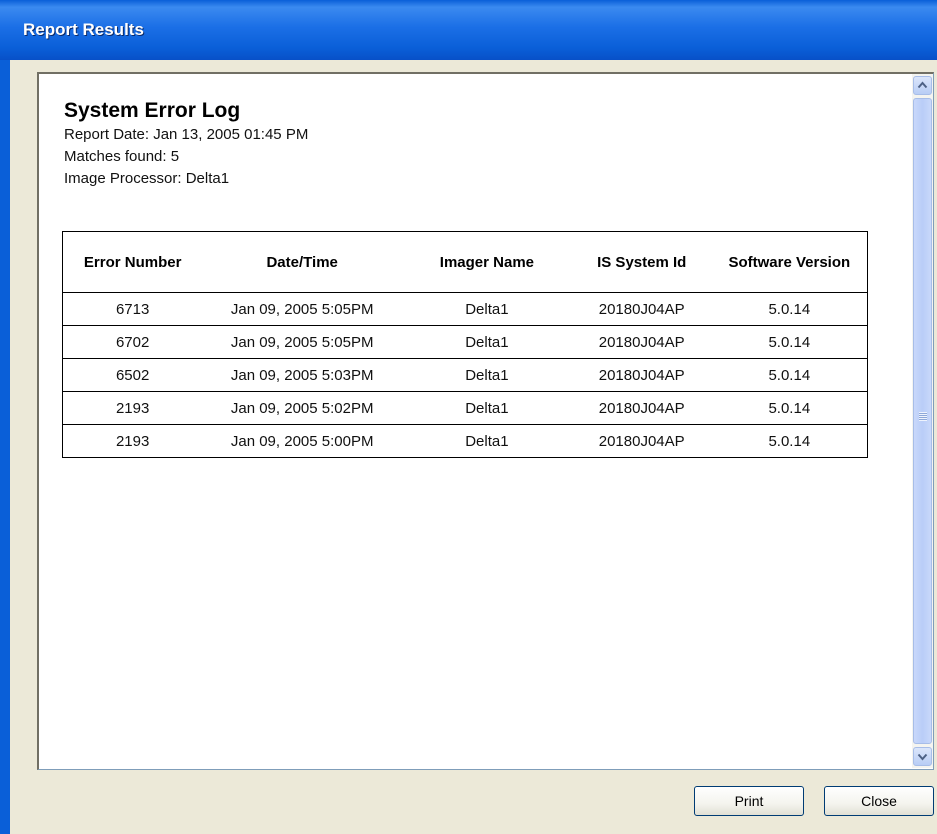 Image resolution: width=937 pixels, height=834 pixels. I want to click on column-header-date-time: Date/Time, so click(302, 262).